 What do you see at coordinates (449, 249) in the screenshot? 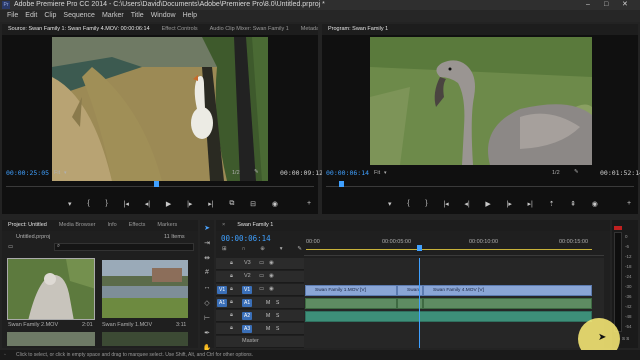
I see `work-area-bar` at bounding box center [449, 249].